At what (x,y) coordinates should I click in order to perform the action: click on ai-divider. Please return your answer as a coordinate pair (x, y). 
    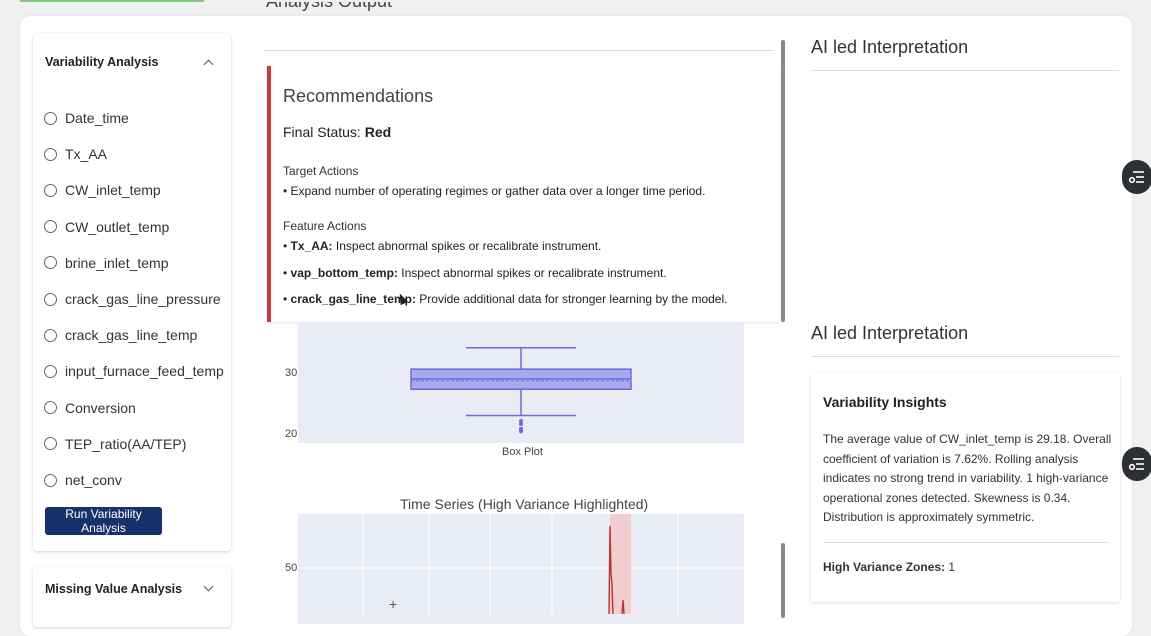
    Looking at the image, I should click on (965, 70).